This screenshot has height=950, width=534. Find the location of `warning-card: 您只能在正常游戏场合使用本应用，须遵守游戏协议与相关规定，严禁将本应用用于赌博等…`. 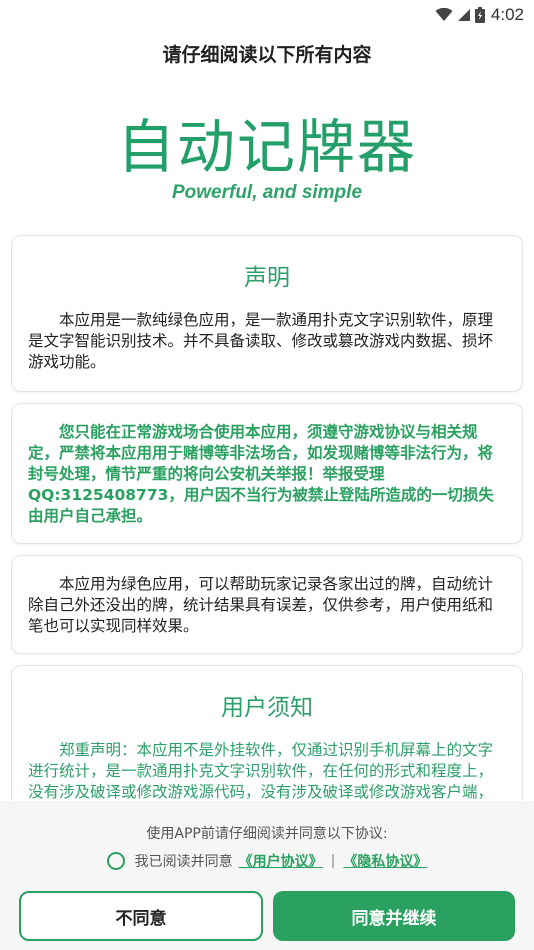

warning-card: 您只能在正常游戏场合使用本应用，须遵守游戏协议与相关规定，严禁将本应用用于赌博等… is located at coordinates (267, 473).